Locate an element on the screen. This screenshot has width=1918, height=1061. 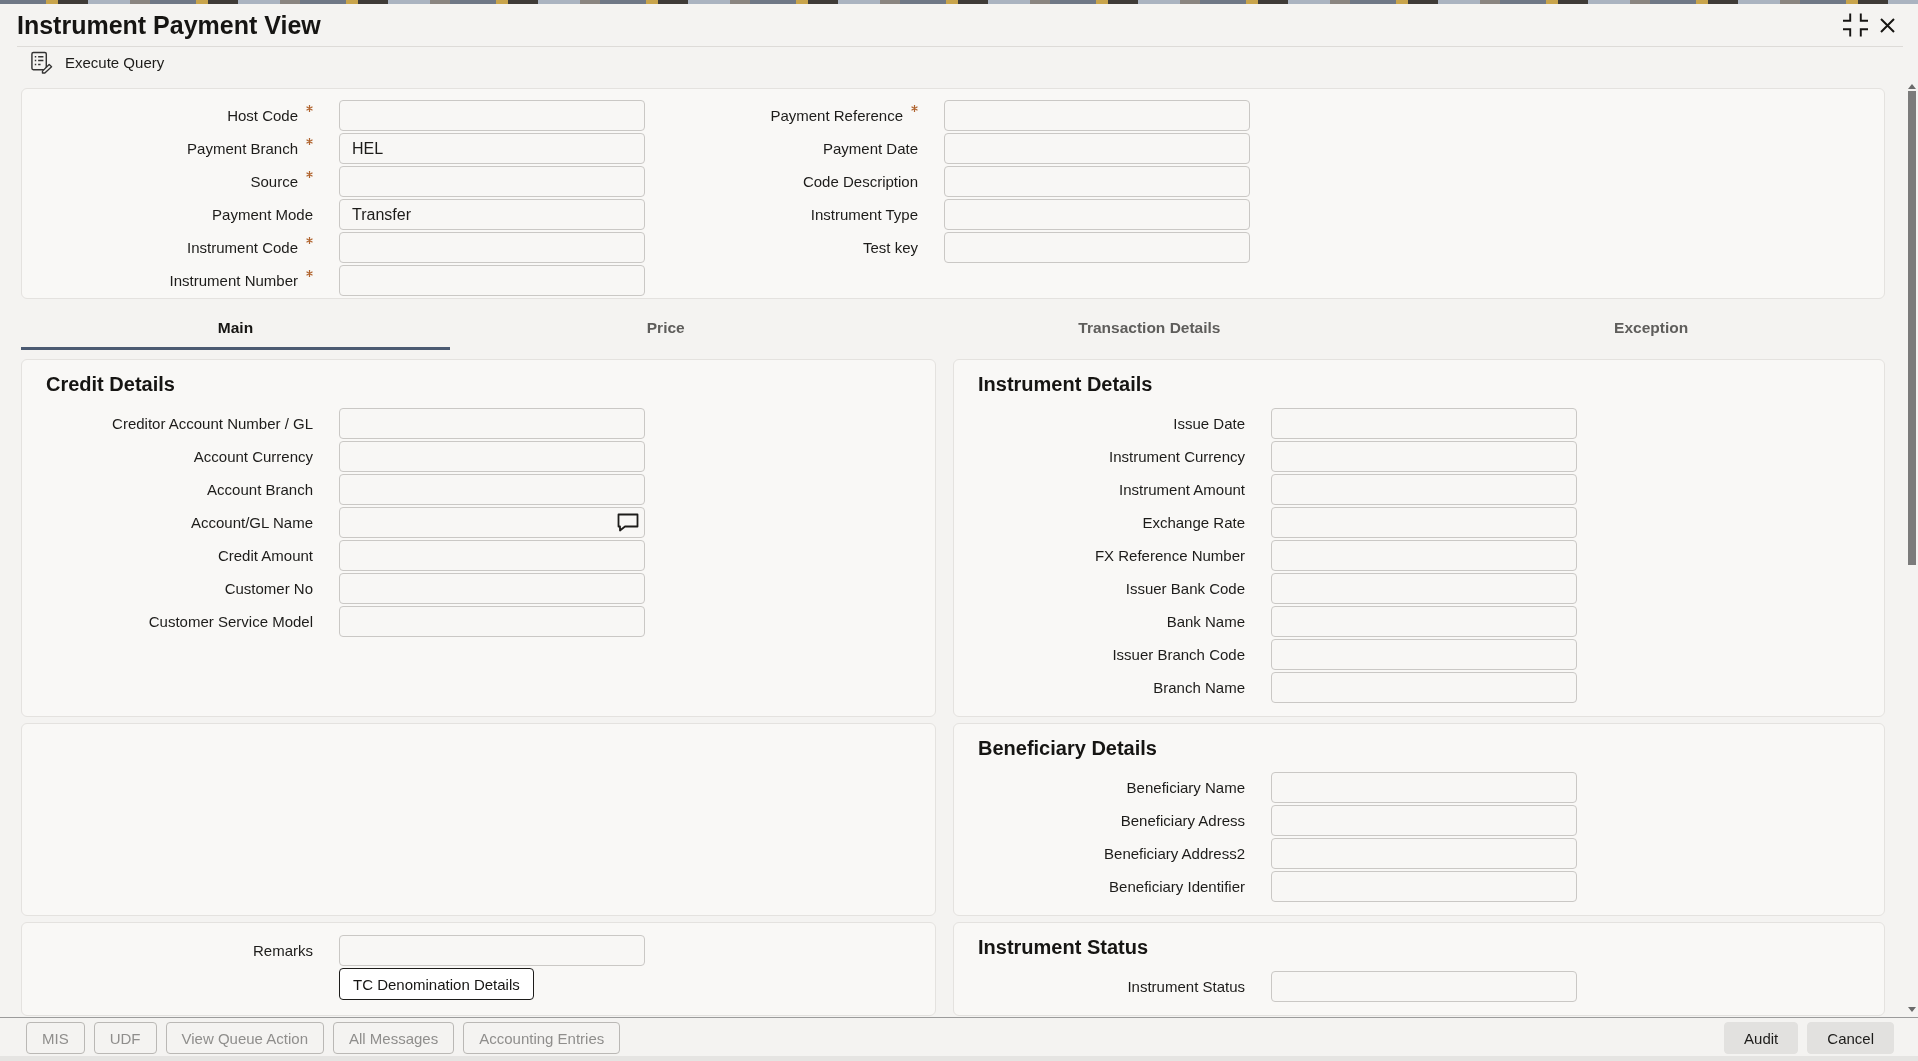
field-label: Beneficiary Name is located at coordinates (1185, 787).